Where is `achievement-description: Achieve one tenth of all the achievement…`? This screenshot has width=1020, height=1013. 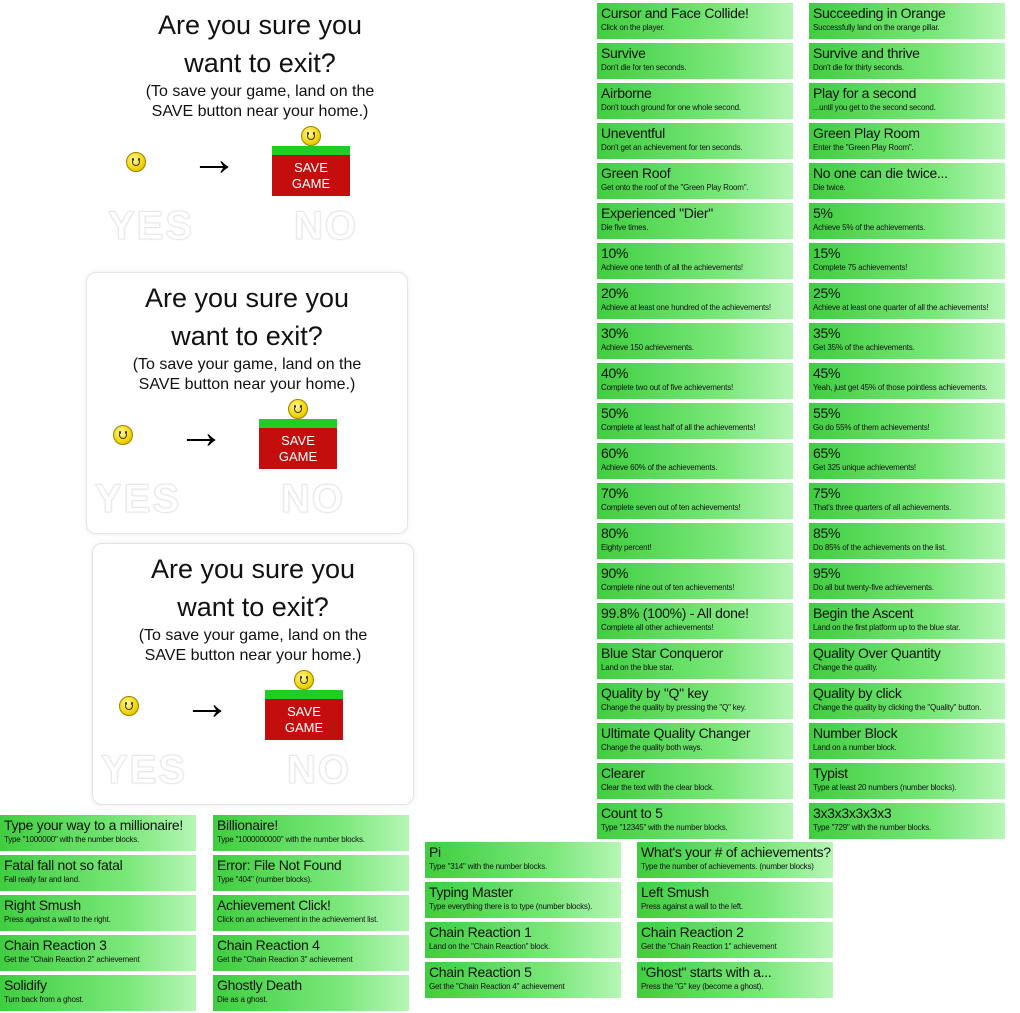
achievement-description: Achieve one tenth of all the achievement… is located at coordinates (672, 267).